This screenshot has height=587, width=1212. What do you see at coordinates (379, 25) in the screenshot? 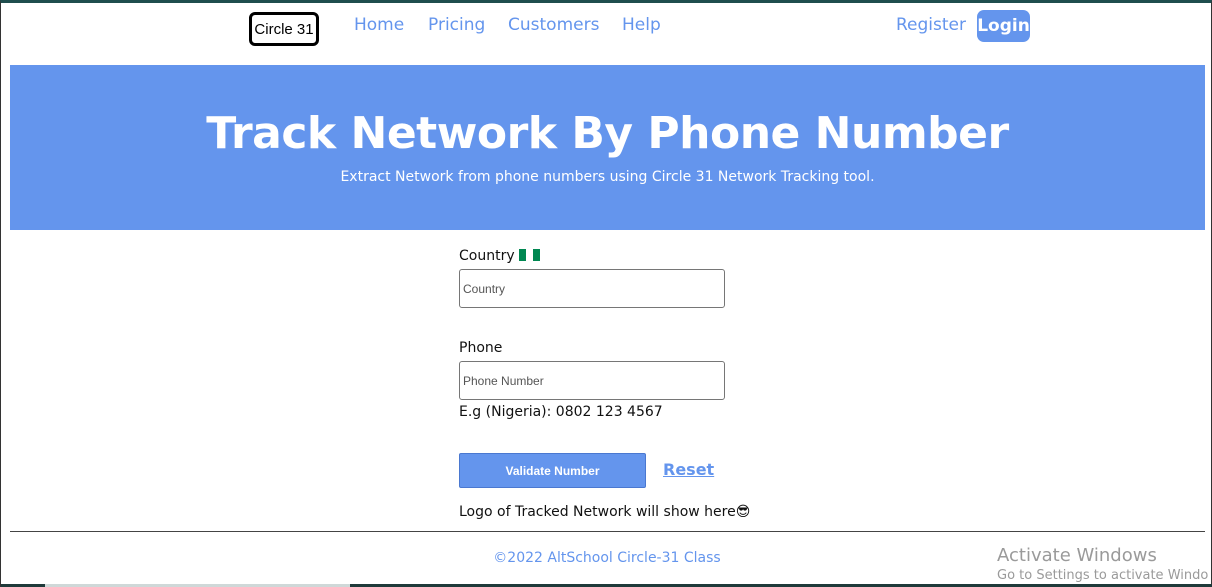
I see `nav-link-home: Home` at bounding box center [379, 25].